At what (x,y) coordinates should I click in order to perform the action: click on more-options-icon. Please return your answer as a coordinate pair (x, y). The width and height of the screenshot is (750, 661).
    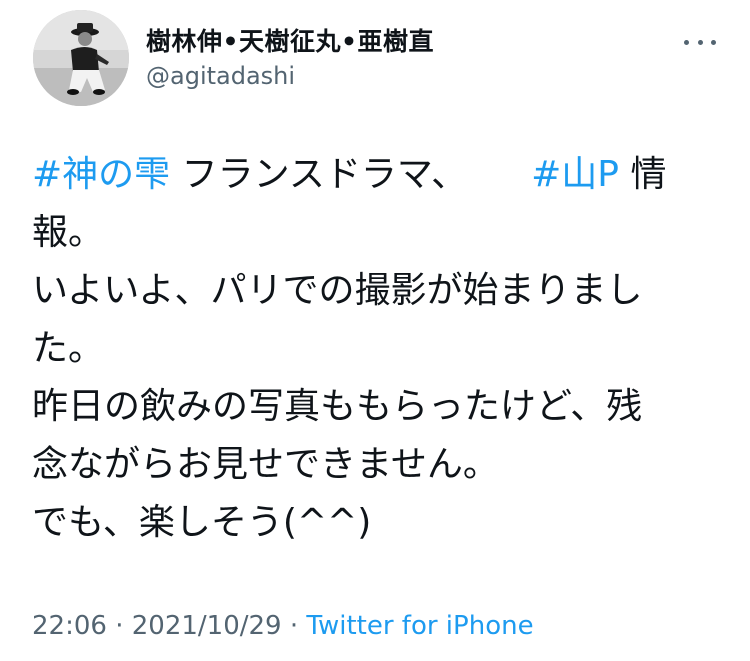
    Looking at the image, I should click on (700, 42).